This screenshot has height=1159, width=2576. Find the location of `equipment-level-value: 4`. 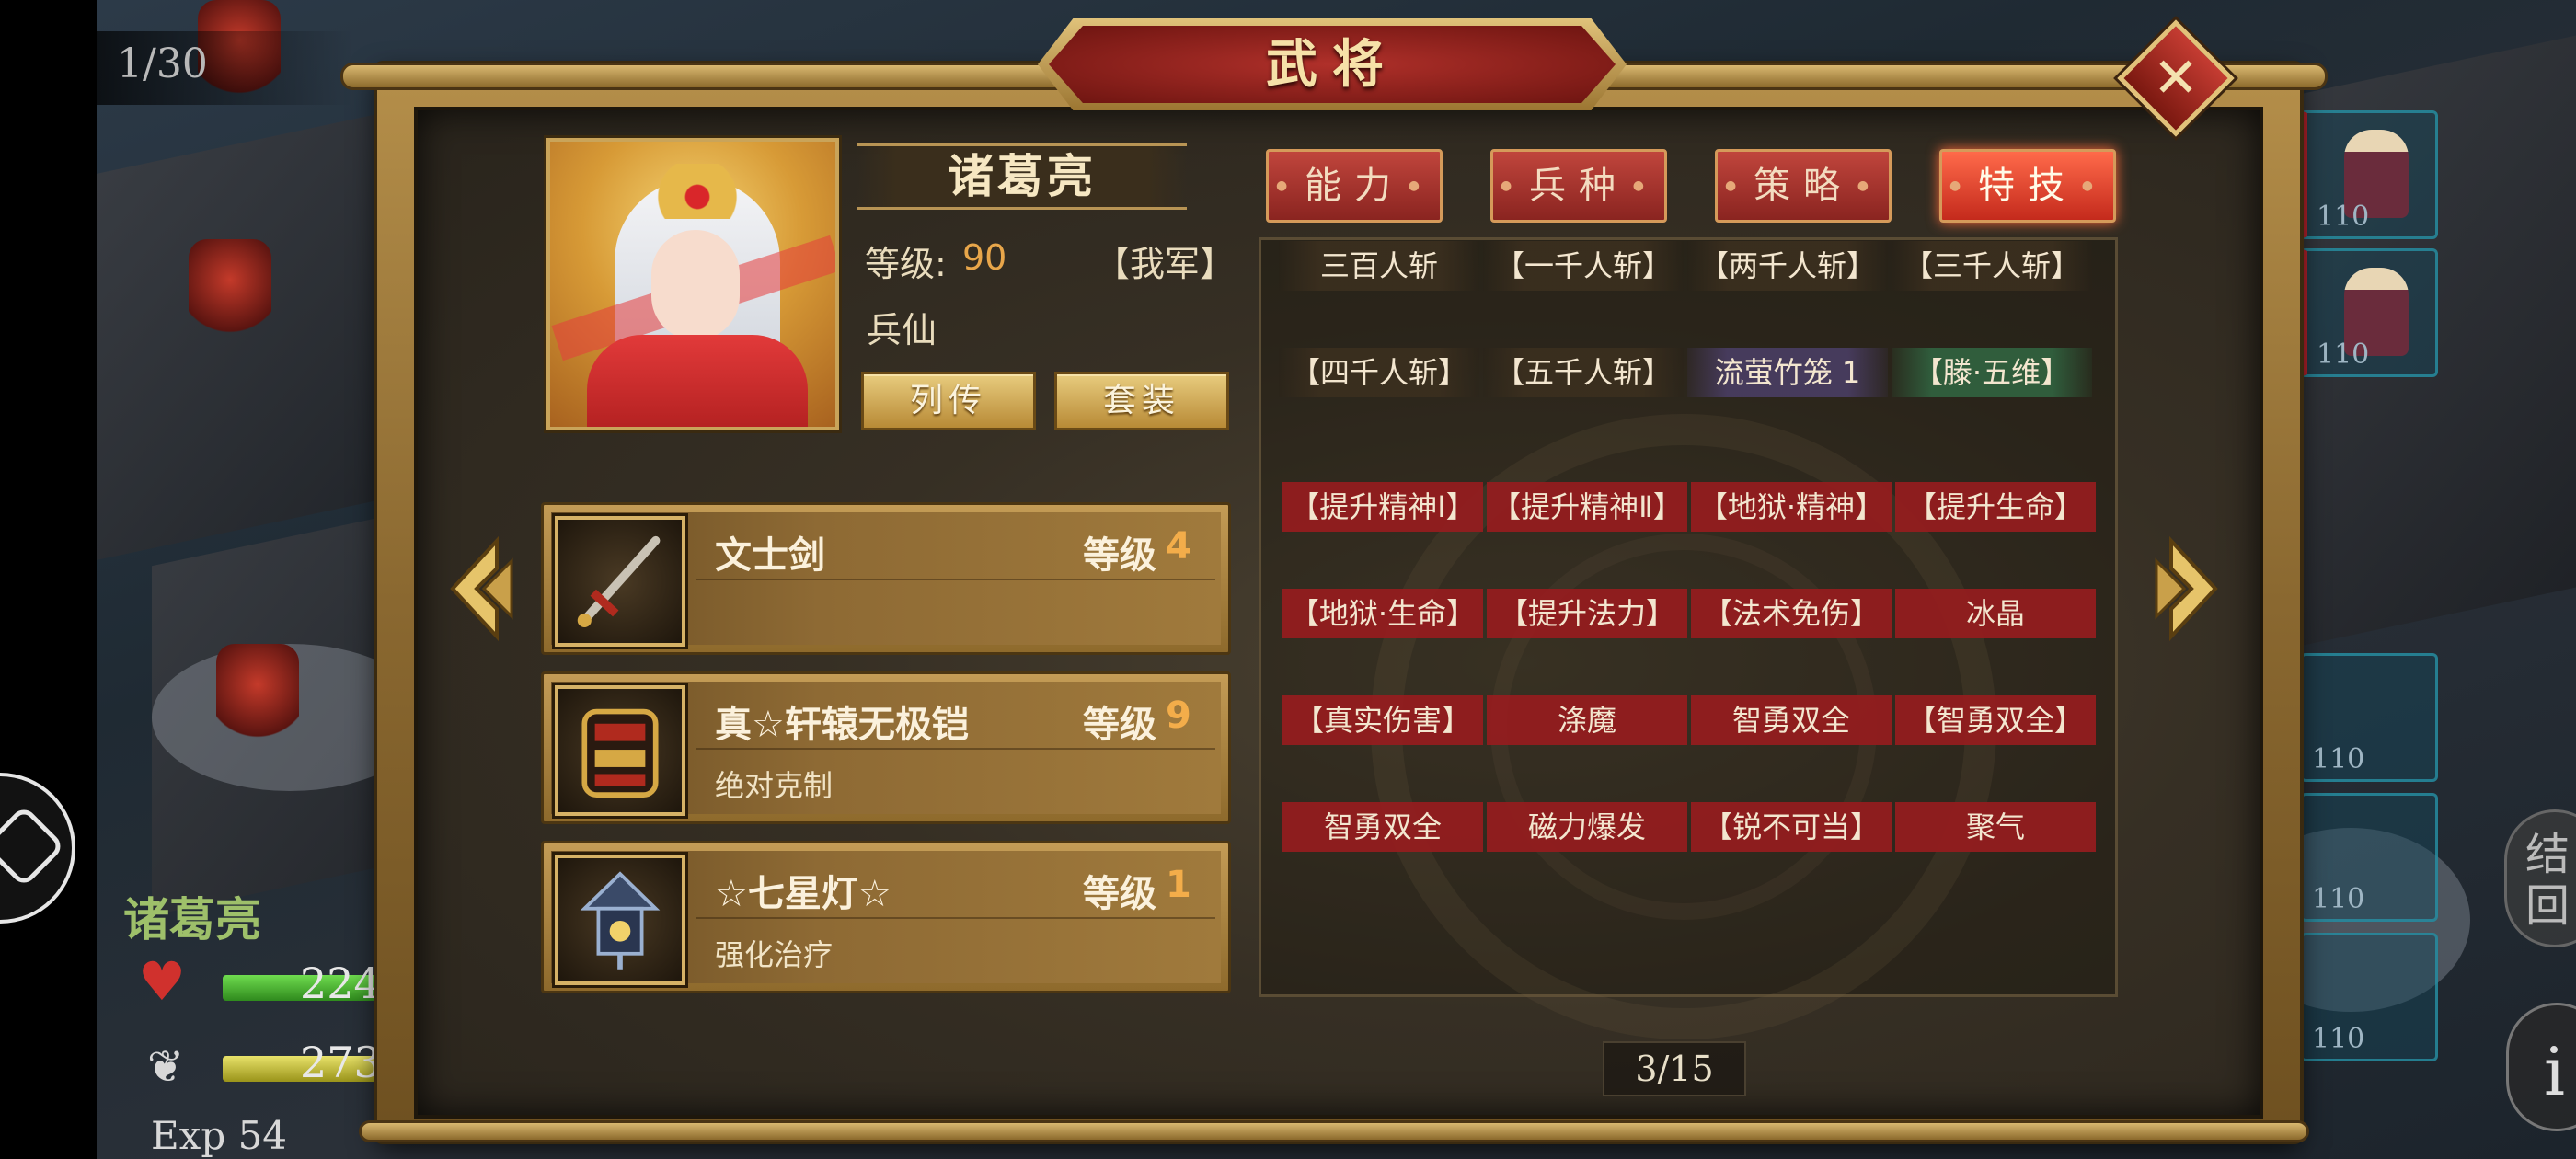

equipment-level-value: 4 is located at coordinates (1178, 546).